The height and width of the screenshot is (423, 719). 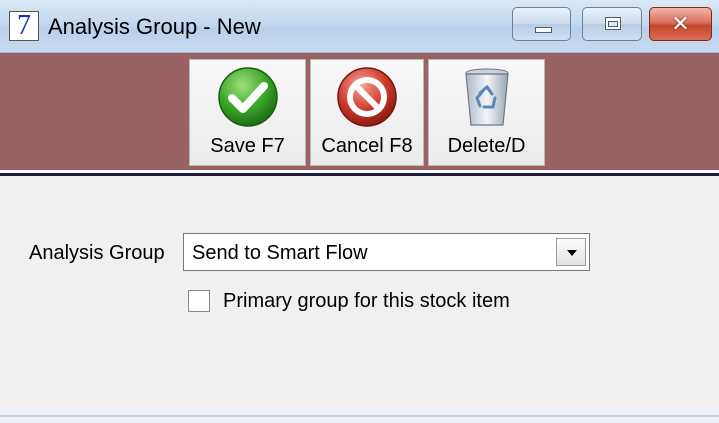 I want to click on primary-group-checkbox, so click(x=199, y=301).